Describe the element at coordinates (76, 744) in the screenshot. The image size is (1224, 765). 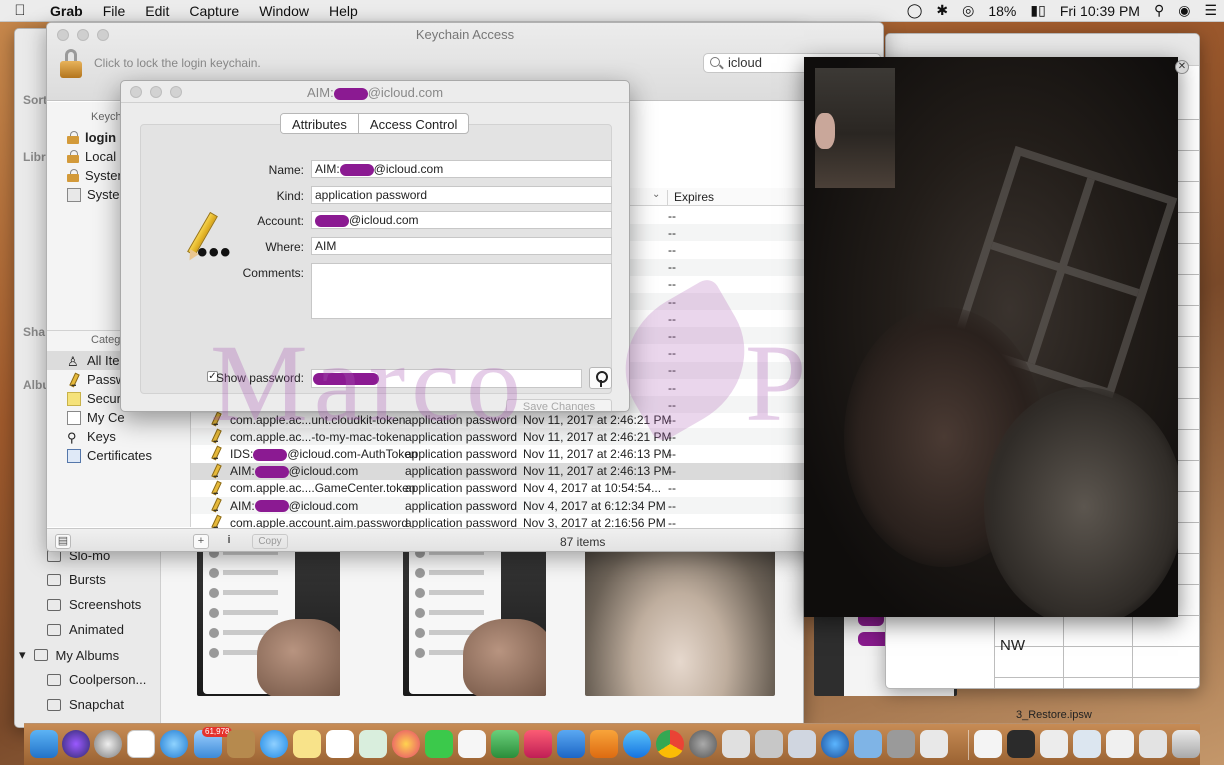
I see `dock-siri-icon` at that location.